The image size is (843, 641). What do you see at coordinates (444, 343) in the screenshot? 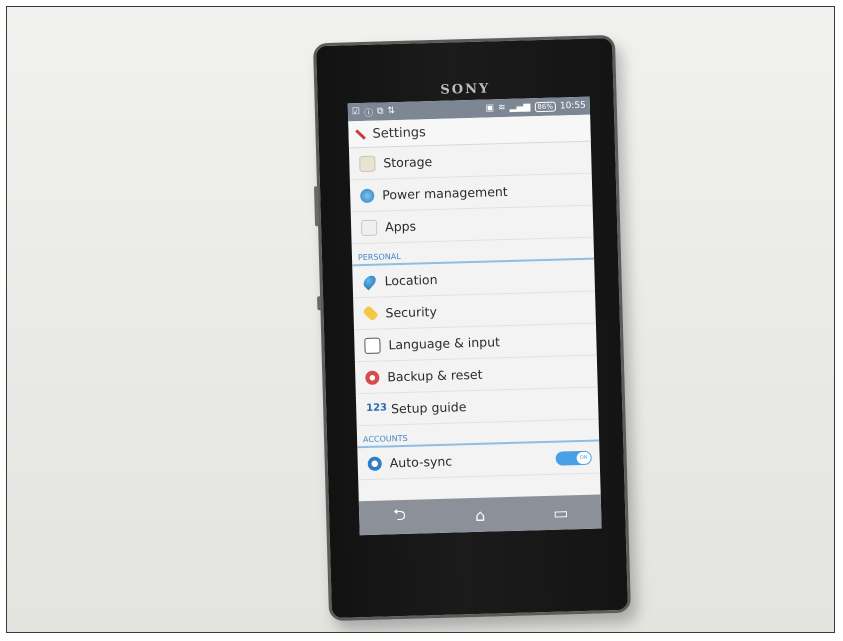
I see `list-item-label: Language & input` at bounding box center [444, 343].